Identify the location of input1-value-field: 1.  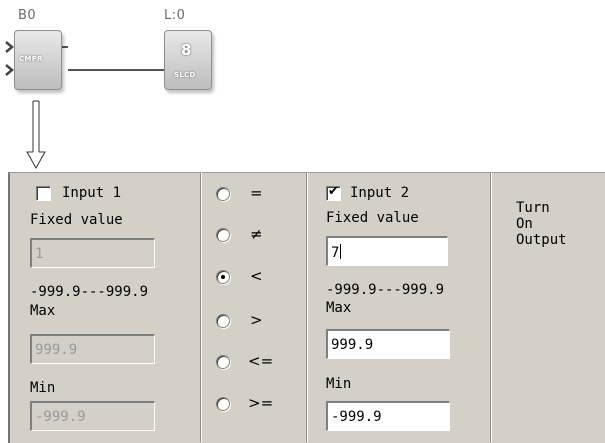
(92, 253).